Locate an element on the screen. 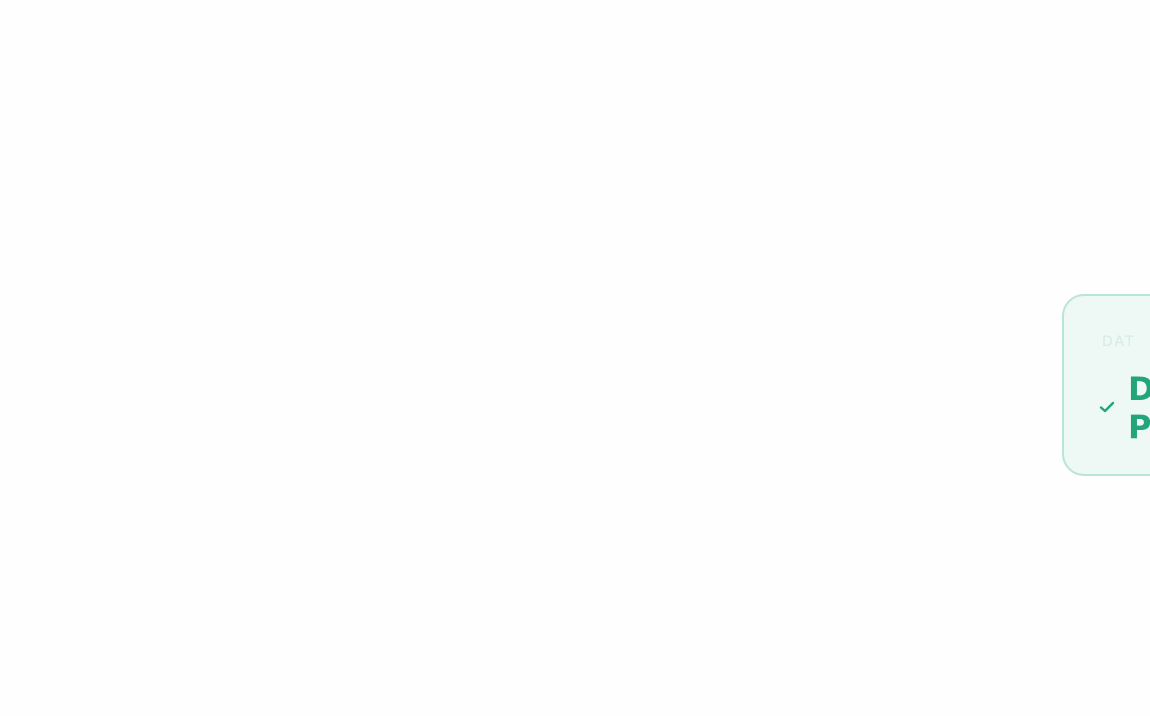  status-card: DAT D P is located at coordinates (1106, 385).